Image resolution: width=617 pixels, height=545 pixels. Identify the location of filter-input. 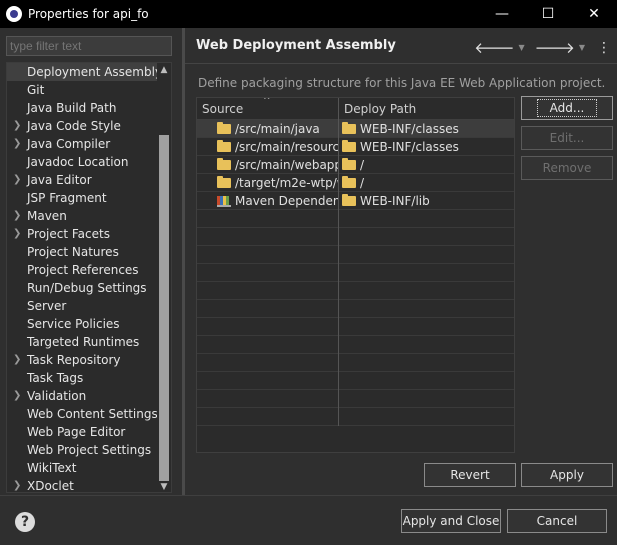
(89, 46).